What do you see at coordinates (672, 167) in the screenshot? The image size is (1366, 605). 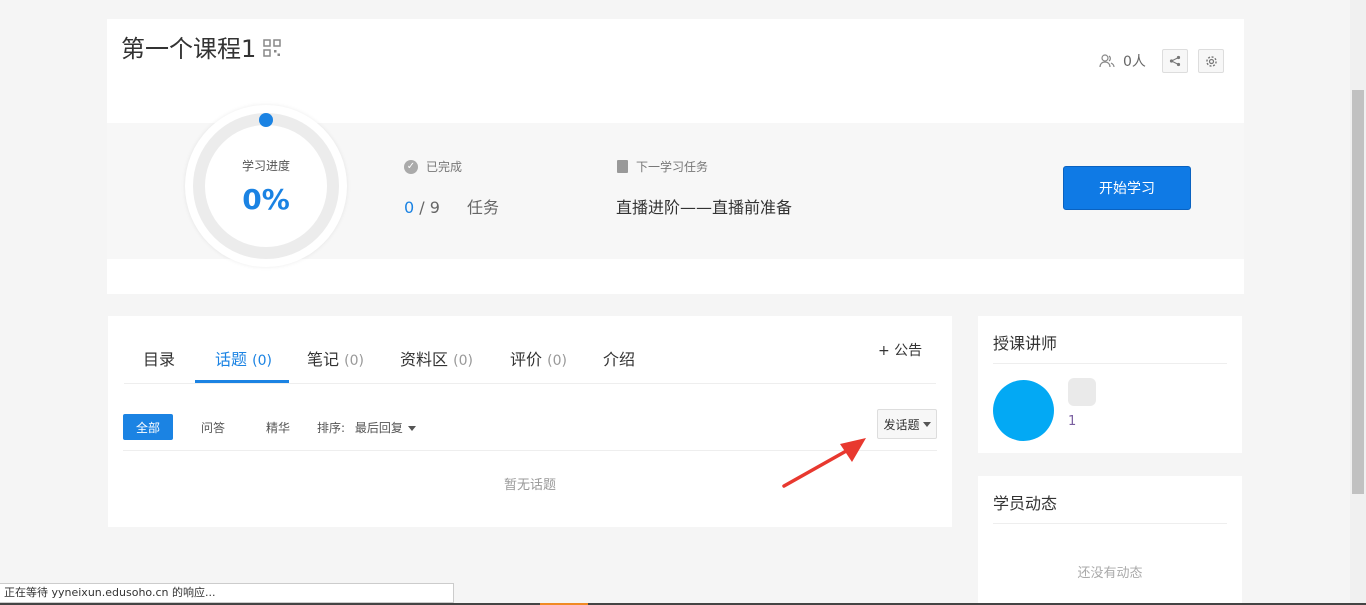 I see `next-task-label: 下一学习任务` at bounding box center [672, 167].